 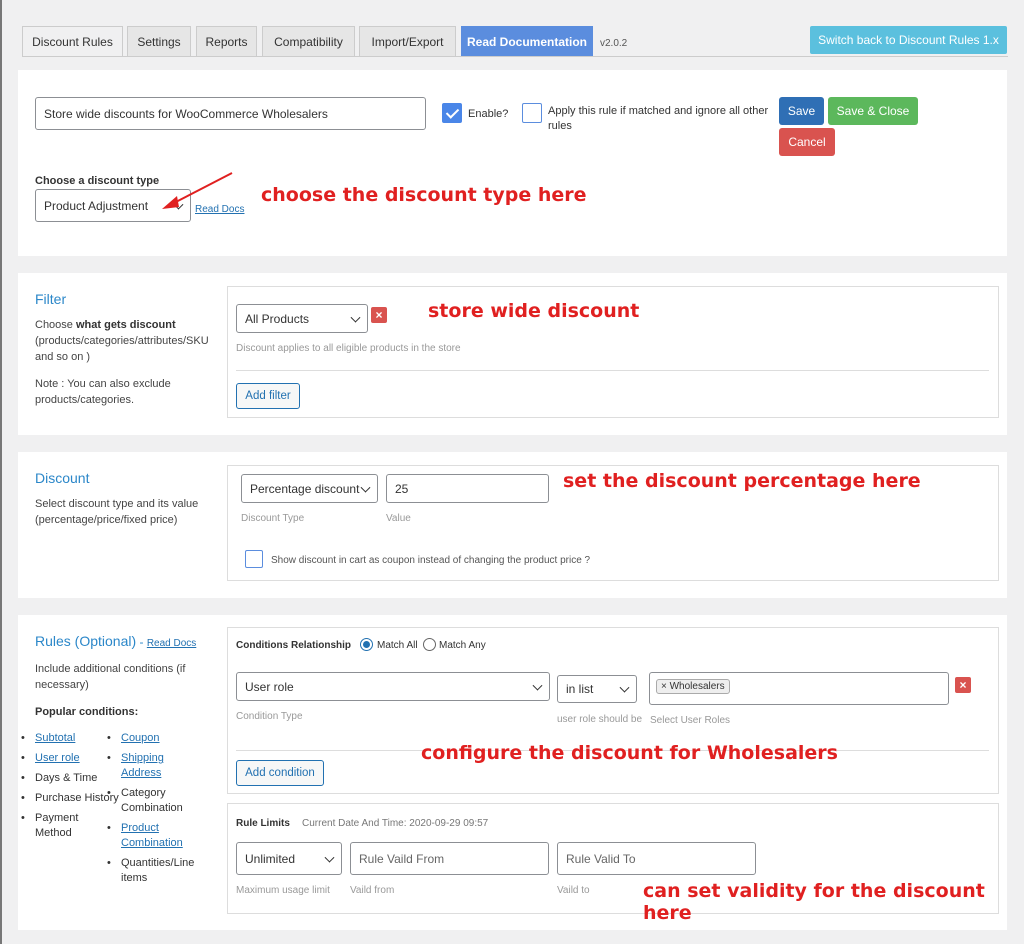 What do you see at coordinates (629, 753) in the screenshot?
I see `annotation-wholesalers: configure the discount for Wholesalers` at bounding box center [629, 753].